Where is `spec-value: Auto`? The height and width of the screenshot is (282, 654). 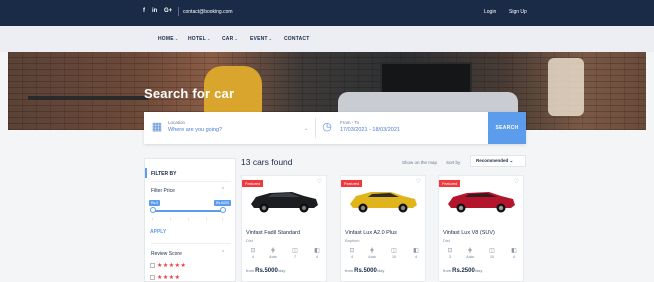 spec-value: Auto is located at coordinates (372, 257).